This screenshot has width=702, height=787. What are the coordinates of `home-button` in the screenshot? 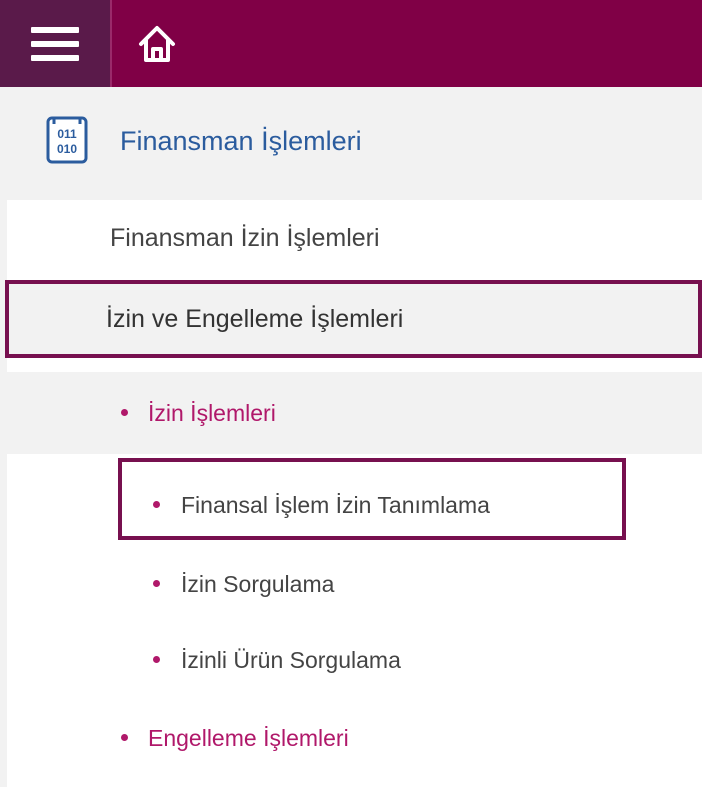 It's located at (157, 43).